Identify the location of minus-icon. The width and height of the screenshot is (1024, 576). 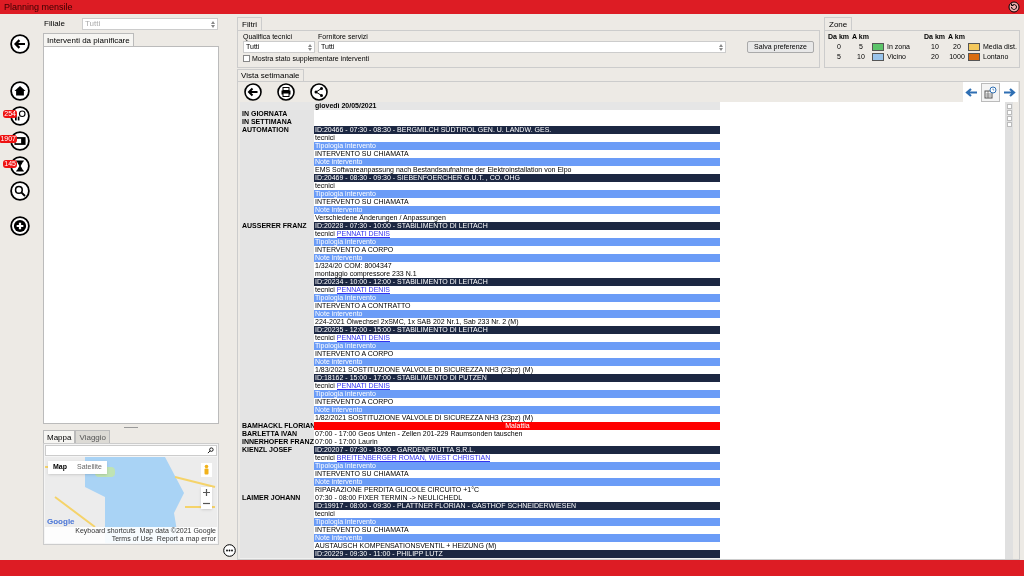
(206, 503).